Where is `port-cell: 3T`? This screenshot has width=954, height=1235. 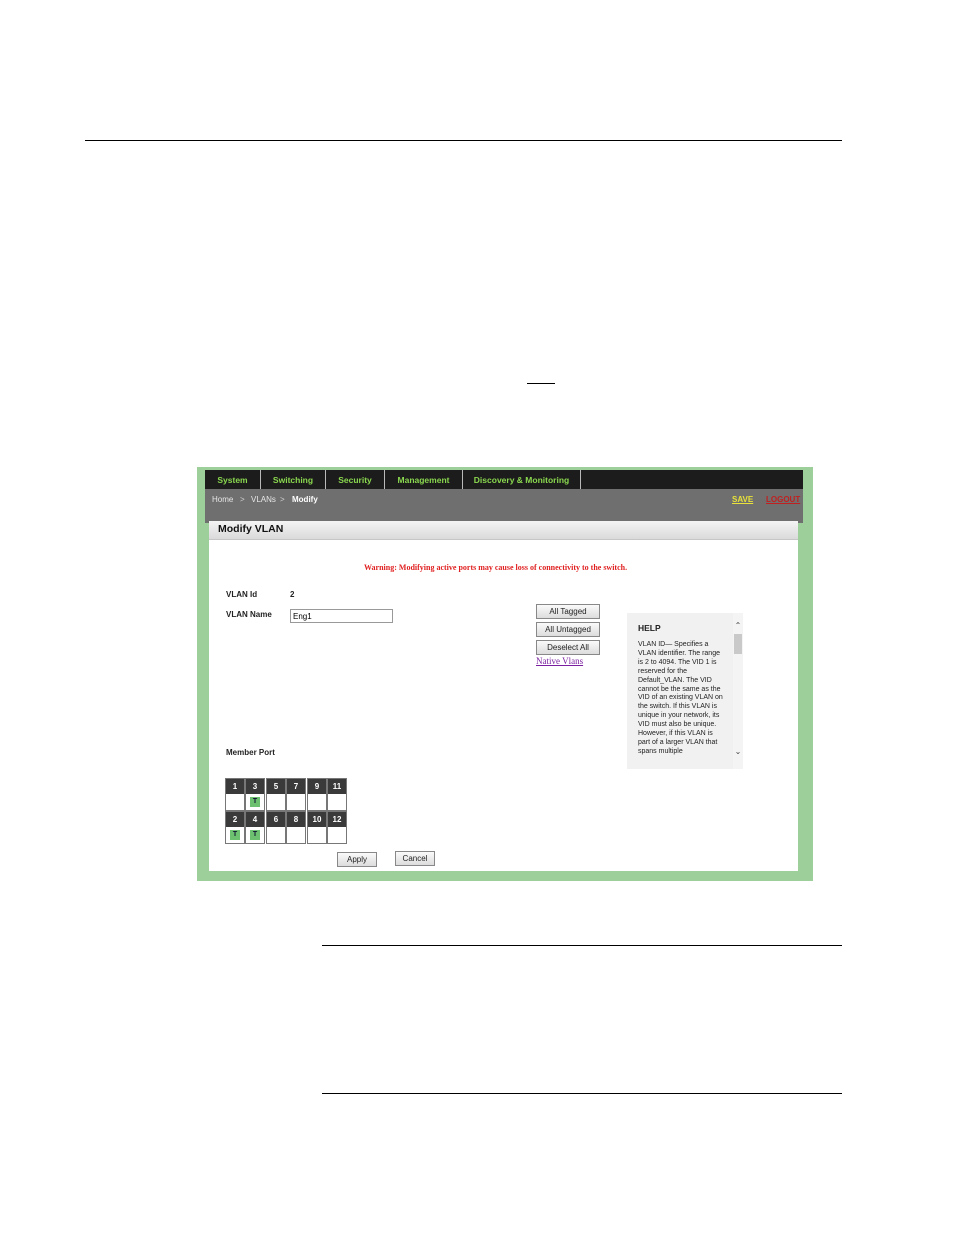
port-cell: 3T is located at coordinates (255, 794).